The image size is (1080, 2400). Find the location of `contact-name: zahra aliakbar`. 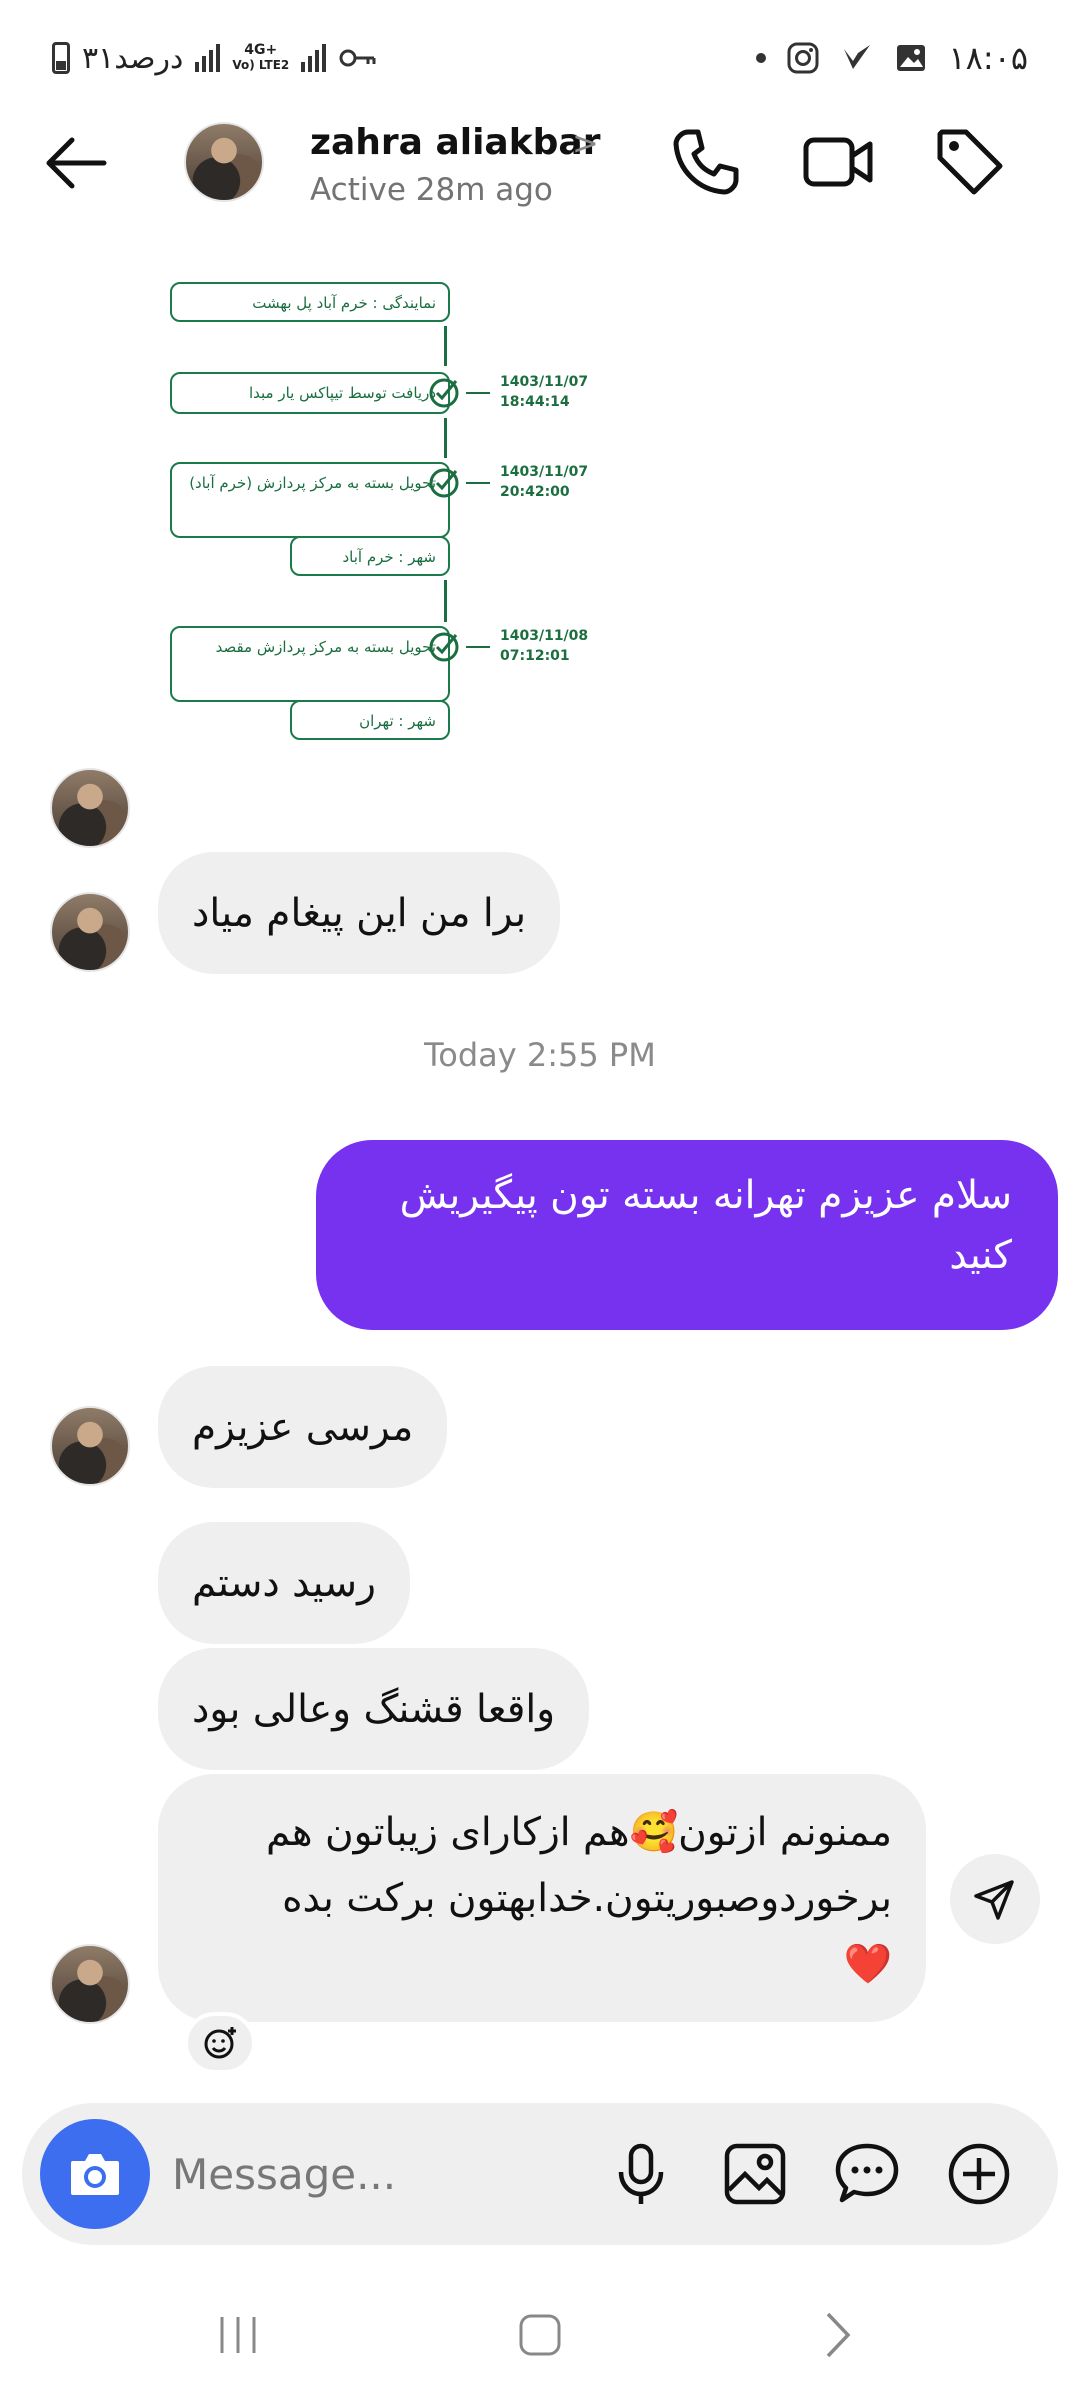

contact-name: zahra aliakbar is located at coordinates (455, 142).